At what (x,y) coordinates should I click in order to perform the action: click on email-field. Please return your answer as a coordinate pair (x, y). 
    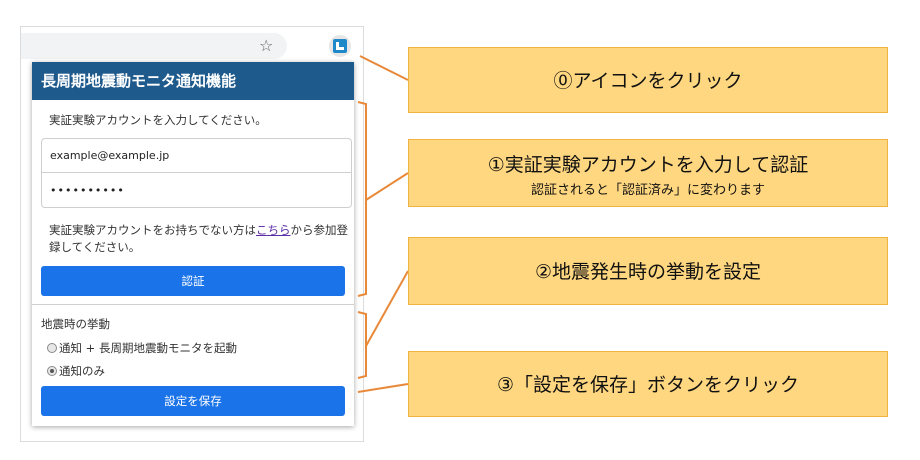
    Looking at the image, I should click on (196, 155).